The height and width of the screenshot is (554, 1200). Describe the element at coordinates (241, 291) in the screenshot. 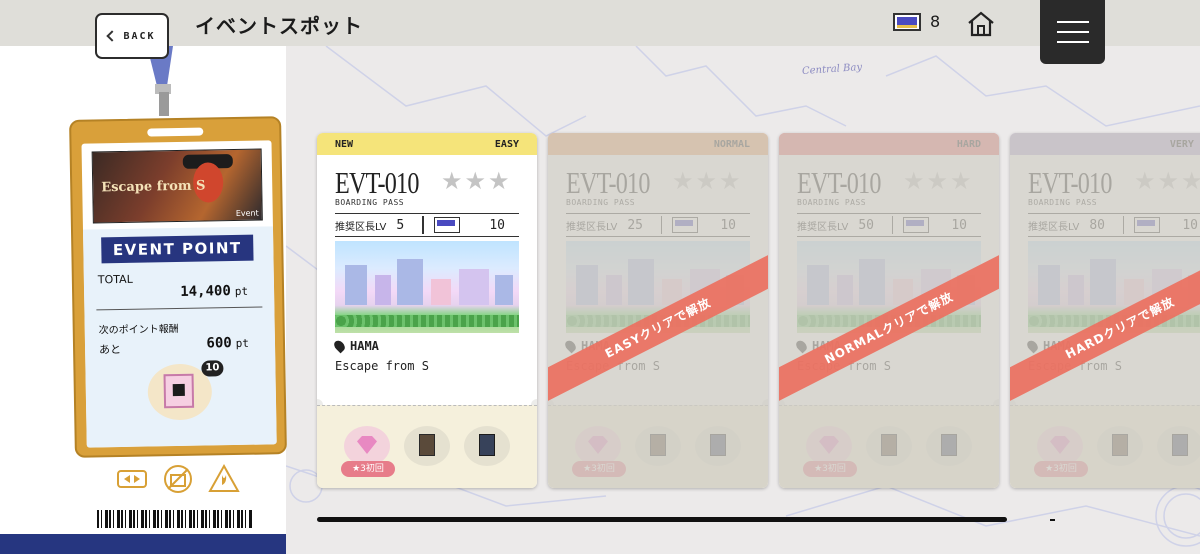

I see `total-unit: pt` at that location.